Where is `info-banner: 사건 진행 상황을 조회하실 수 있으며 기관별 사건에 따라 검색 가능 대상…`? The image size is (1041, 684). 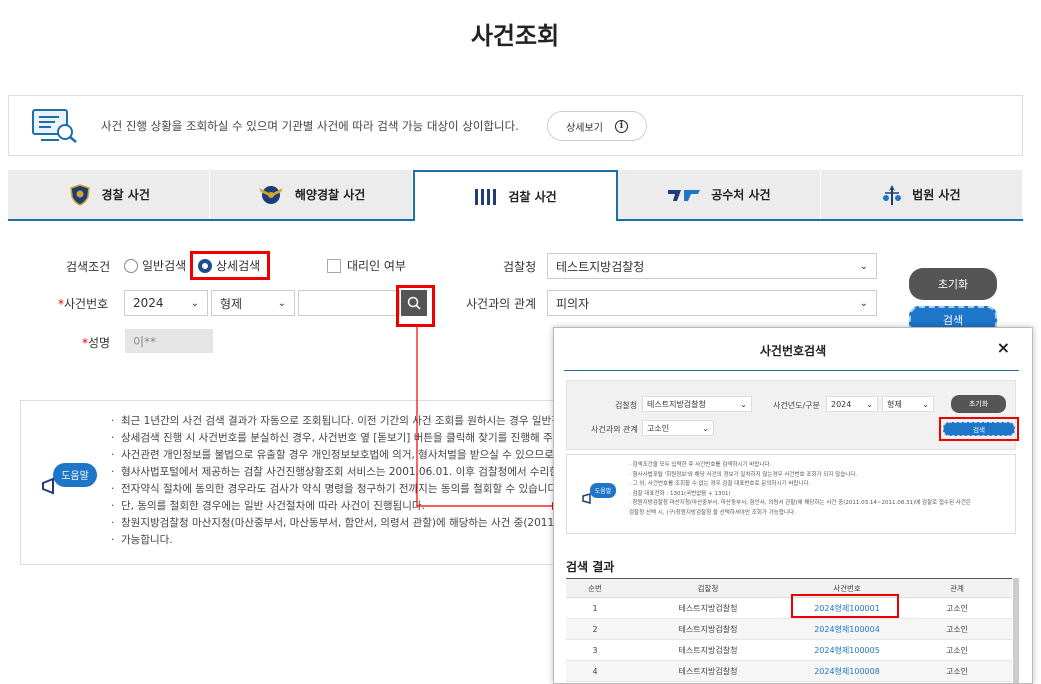
info-banner: 사건 진행 상황을 조회하실 수 있으며 기관별 사건에 따라 검색 가능 대상… is located at coordinates (515, 125).